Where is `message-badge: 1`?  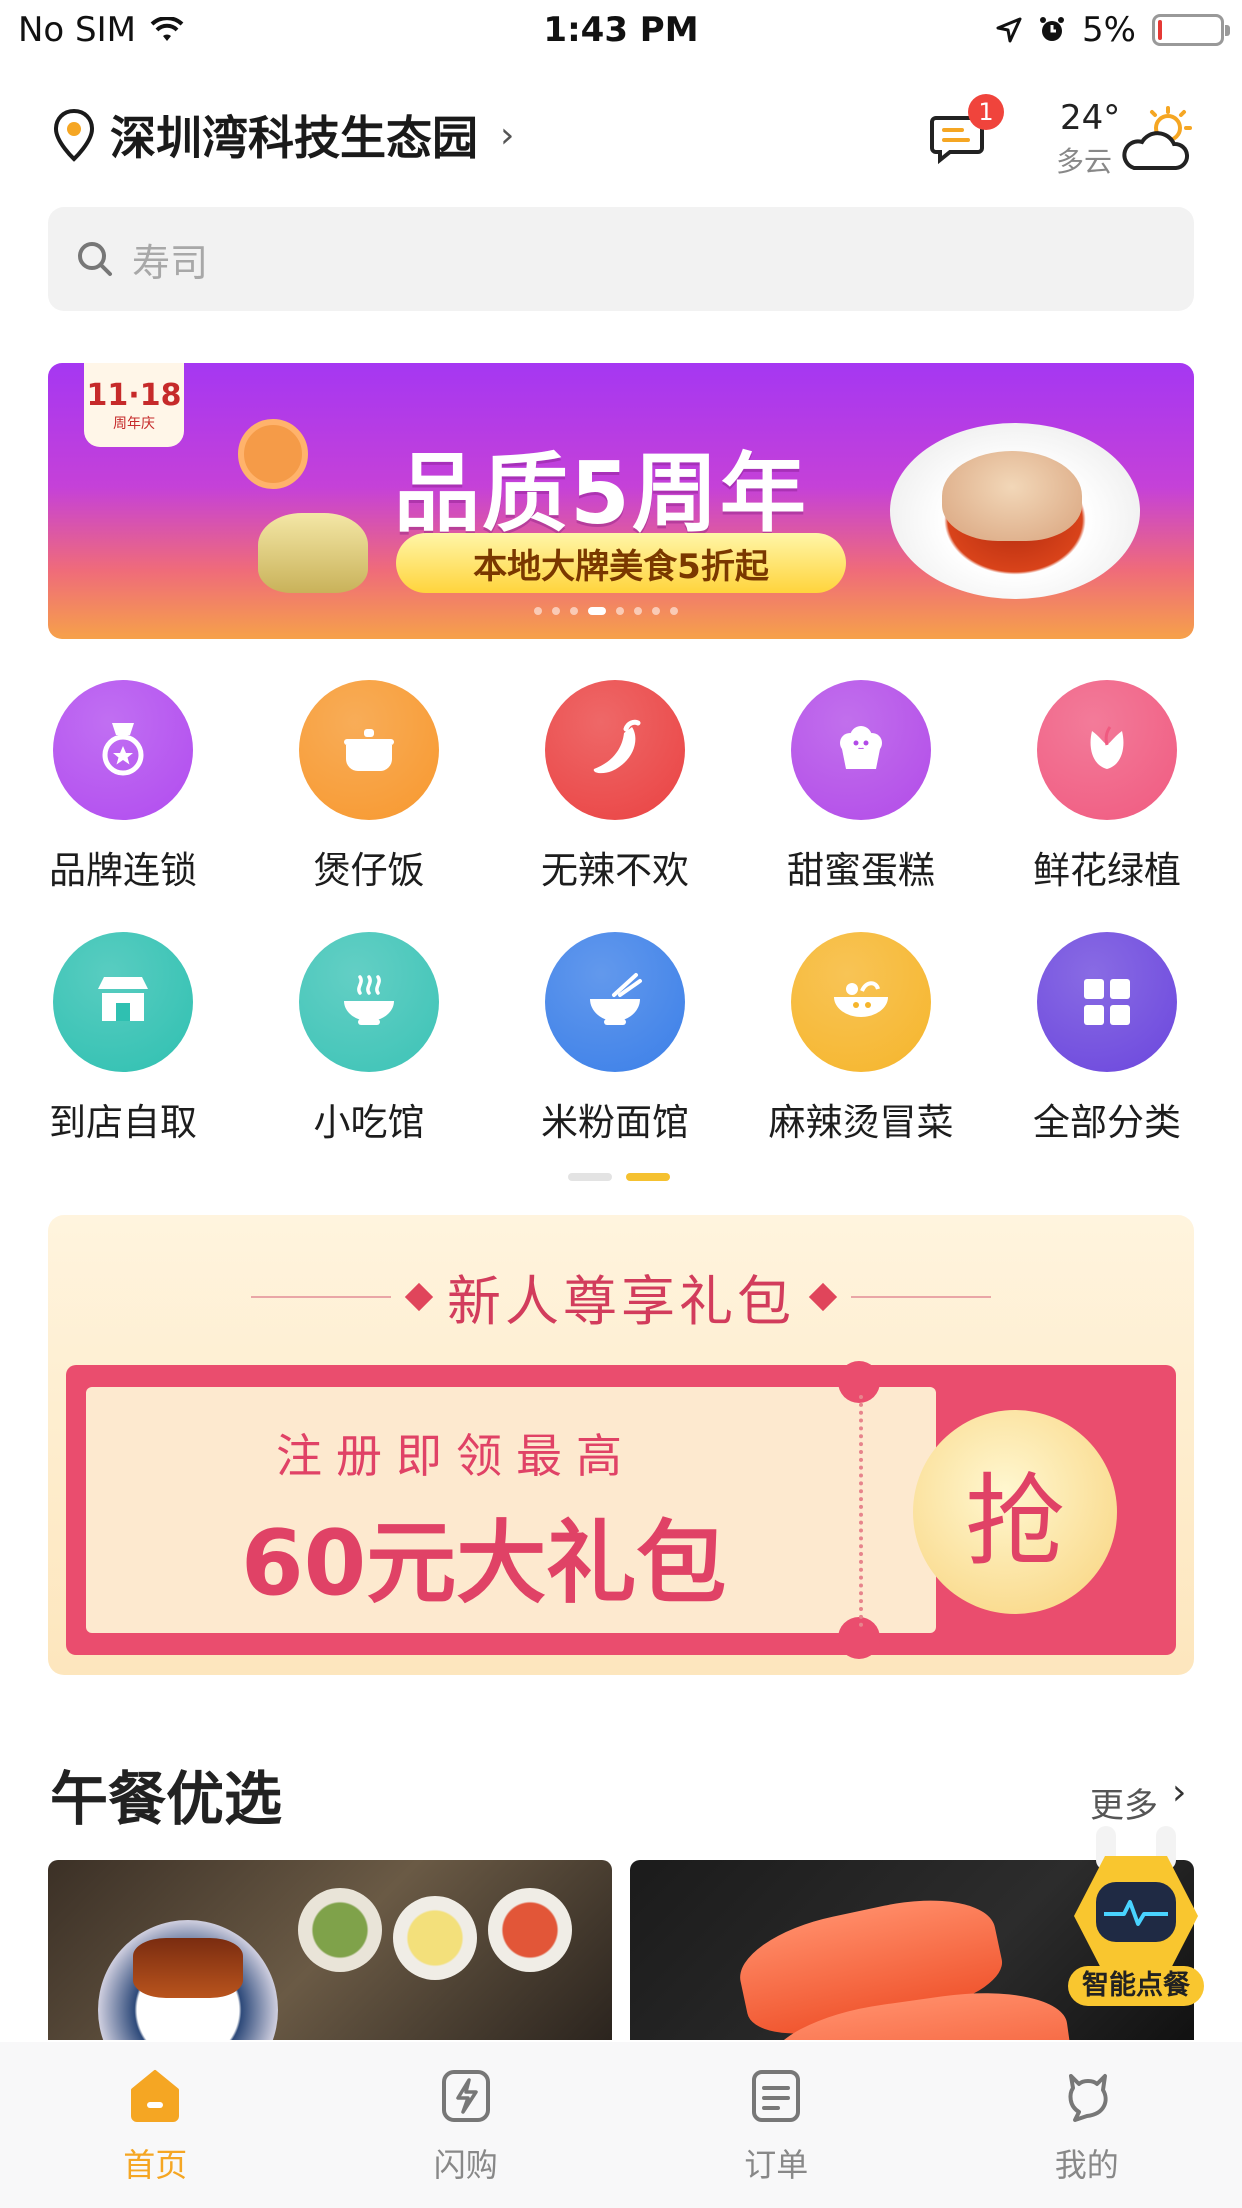
message-badge: 1 is located at coordinates (986, 112).